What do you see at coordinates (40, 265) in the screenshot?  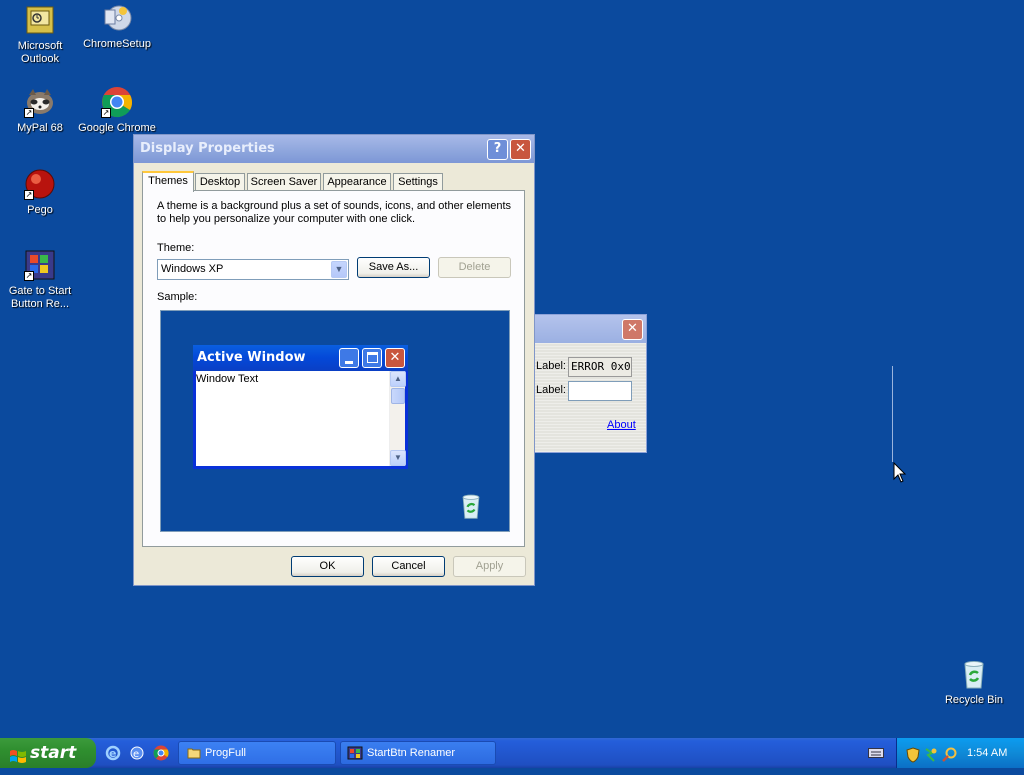 I see `gate-start-icon: ↗` at bounding box center [40, 265].